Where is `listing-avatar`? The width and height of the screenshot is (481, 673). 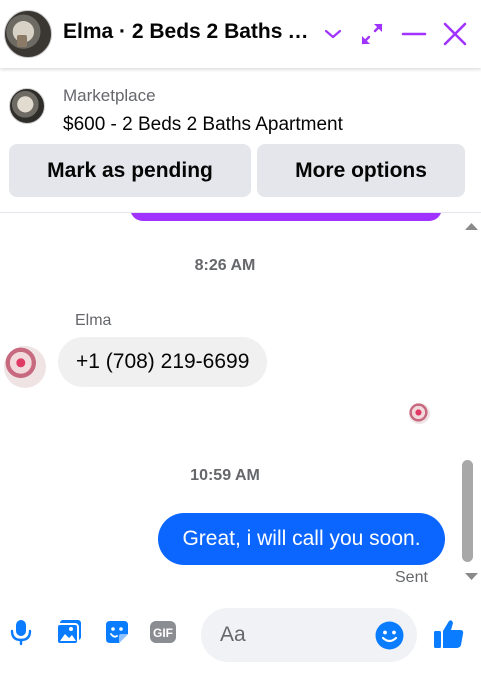
listing-avatar is located at coordinates (28, 34).